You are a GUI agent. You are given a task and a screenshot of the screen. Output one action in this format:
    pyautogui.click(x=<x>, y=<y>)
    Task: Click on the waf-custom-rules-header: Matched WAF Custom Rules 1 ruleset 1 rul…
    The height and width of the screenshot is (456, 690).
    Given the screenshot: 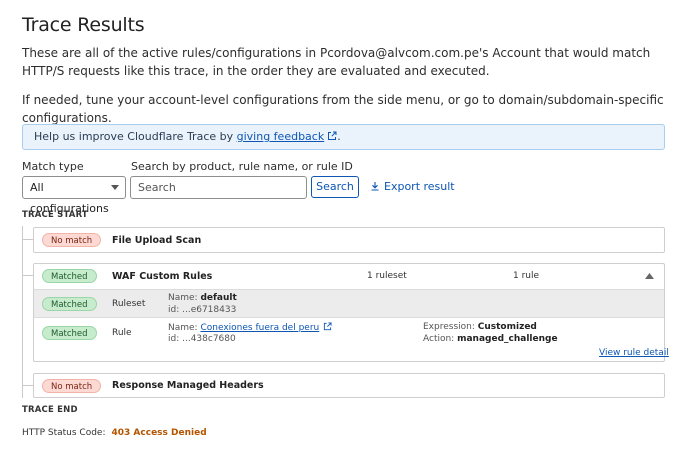 What is the action you would take?
    pyautogui.click(x=349, y=276)
    